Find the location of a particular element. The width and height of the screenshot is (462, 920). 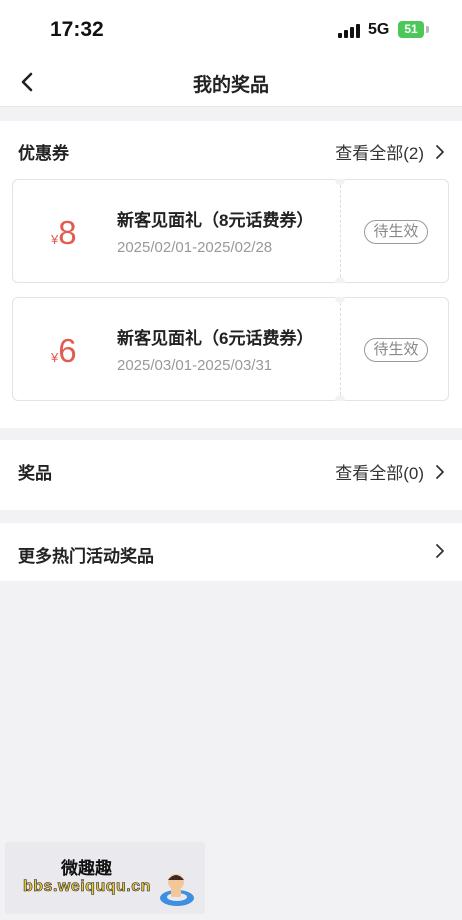

page-title: 我的奖品 is located at coordinates (230, 85).